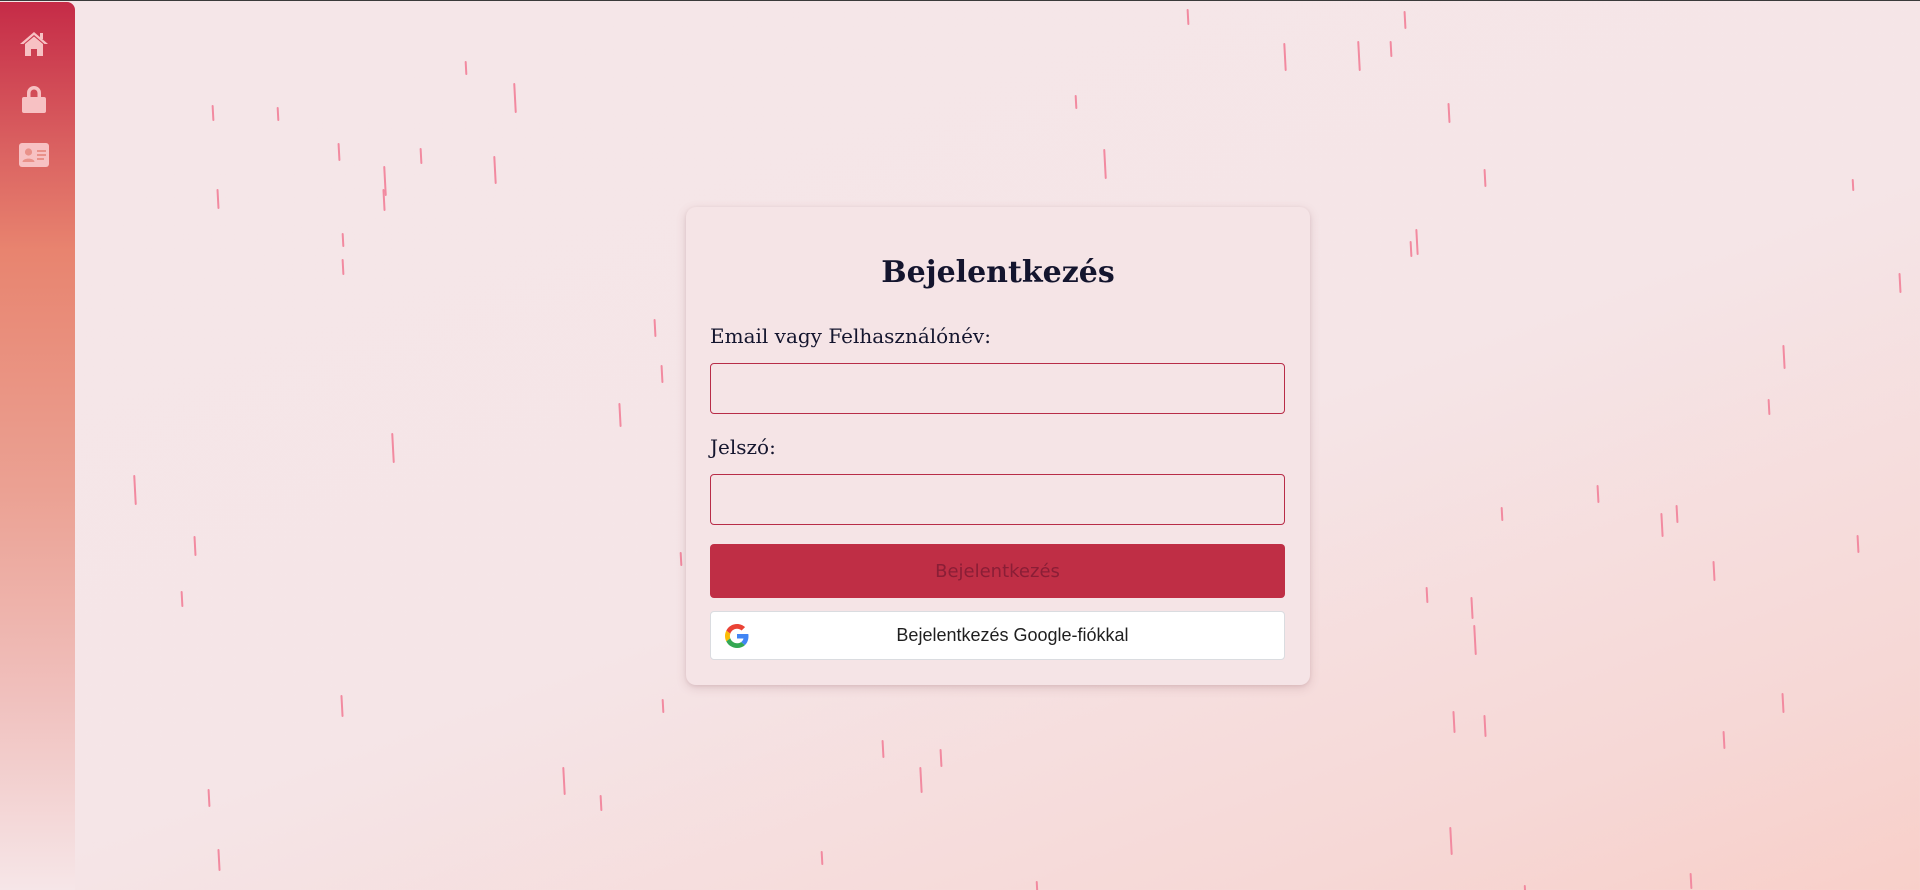 The height and width of the screenshot is (890, 1920). I want to click on id-card-icon, so click(34, 155).